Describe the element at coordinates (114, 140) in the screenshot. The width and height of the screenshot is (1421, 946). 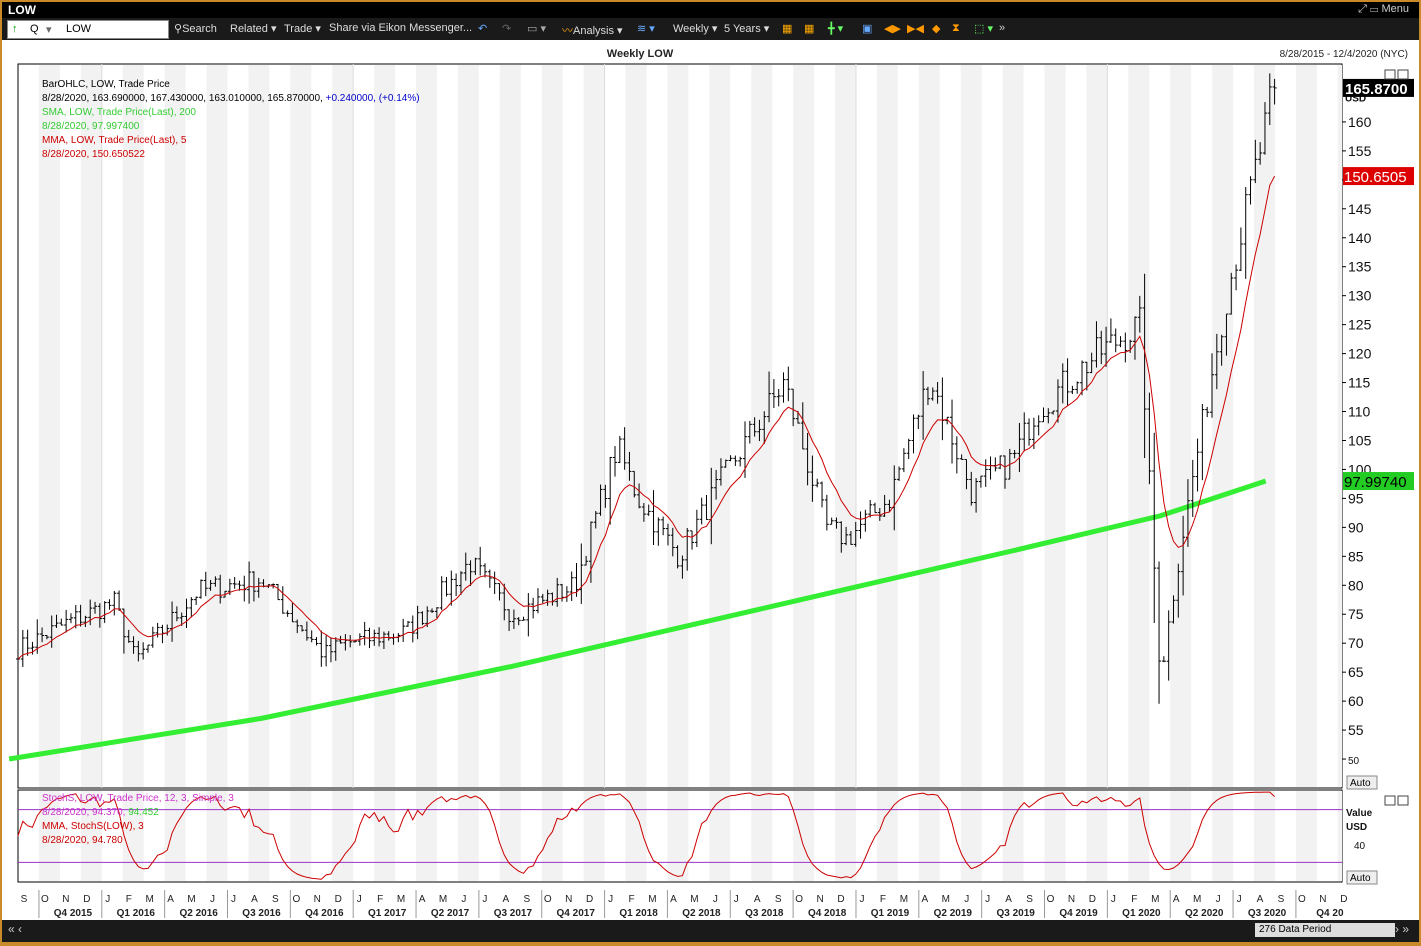
I see `legend-line: MMA, LOW, Trade Price(Last), 5` at that location.